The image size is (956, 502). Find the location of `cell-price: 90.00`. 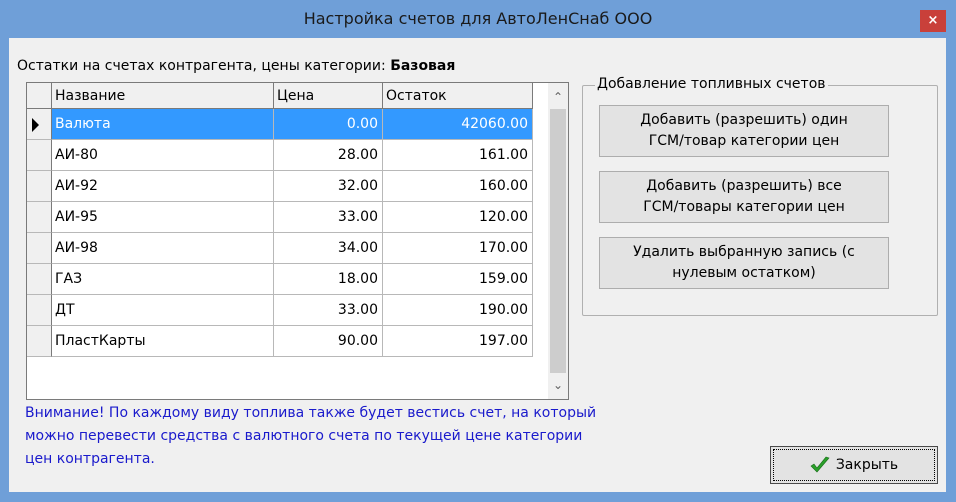

cell-price: 90.00 is located at coordinates (328, 341).